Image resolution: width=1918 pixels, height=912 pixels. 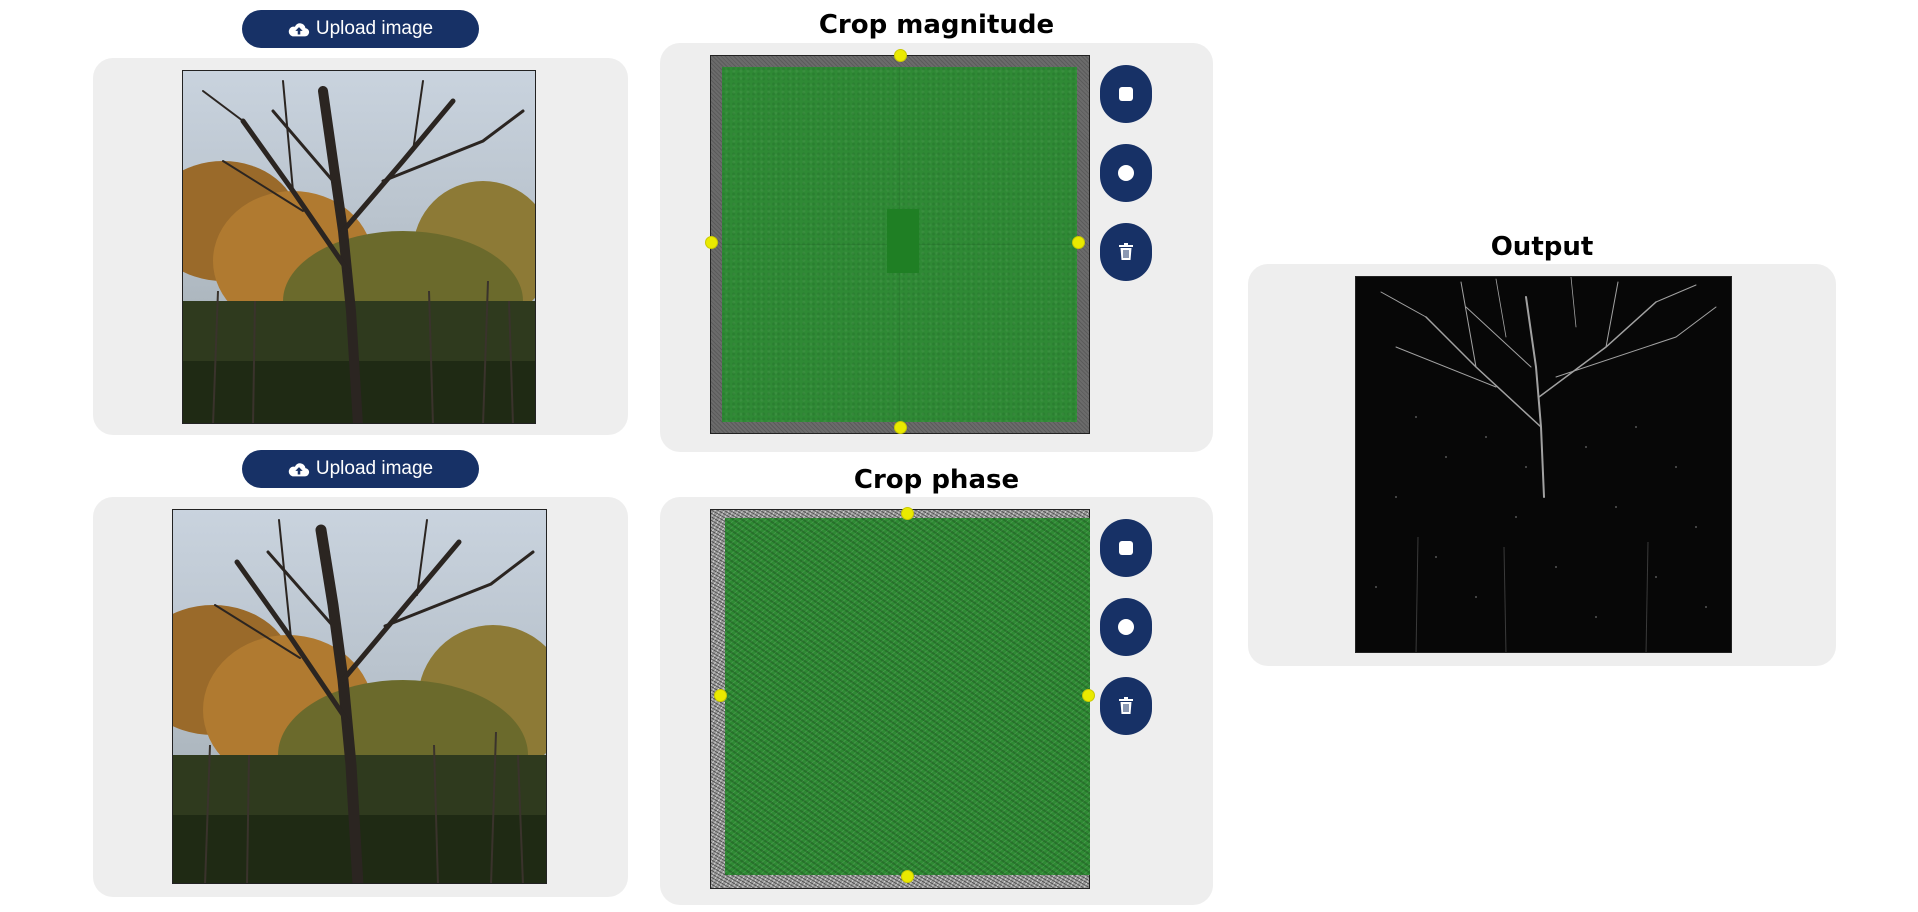 I want to click on magnitude-circle-tool-button, so click(x=1126, y=173).